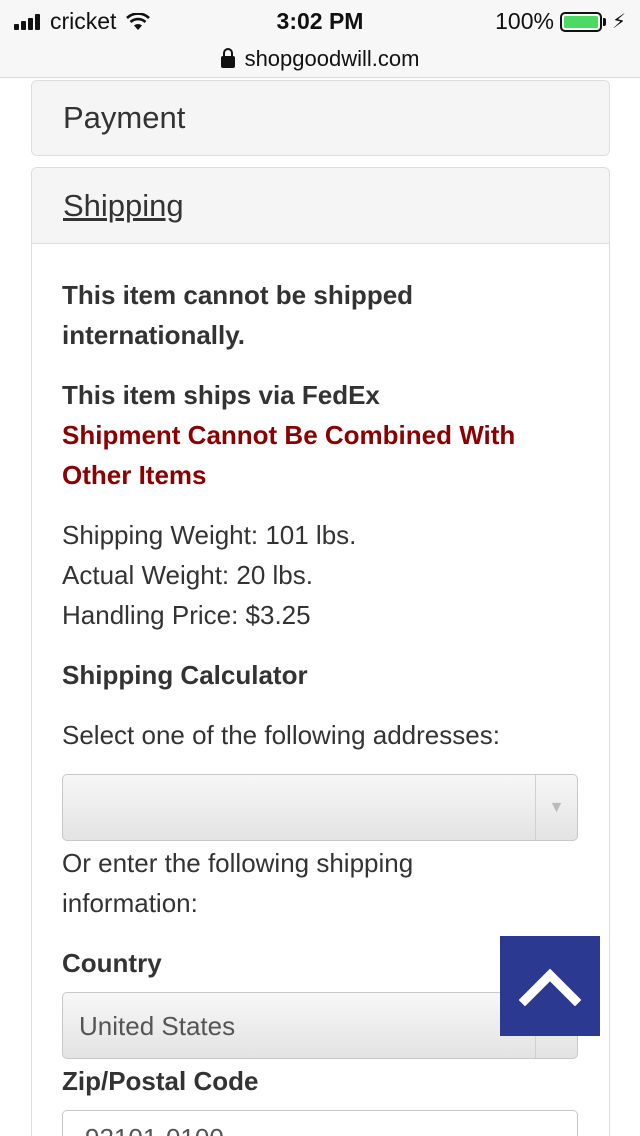  What do you see at coordinates (320, 206) in the screenshot?
I see `shipping-panel-header: Shipping` at bounding box center [320, 206].